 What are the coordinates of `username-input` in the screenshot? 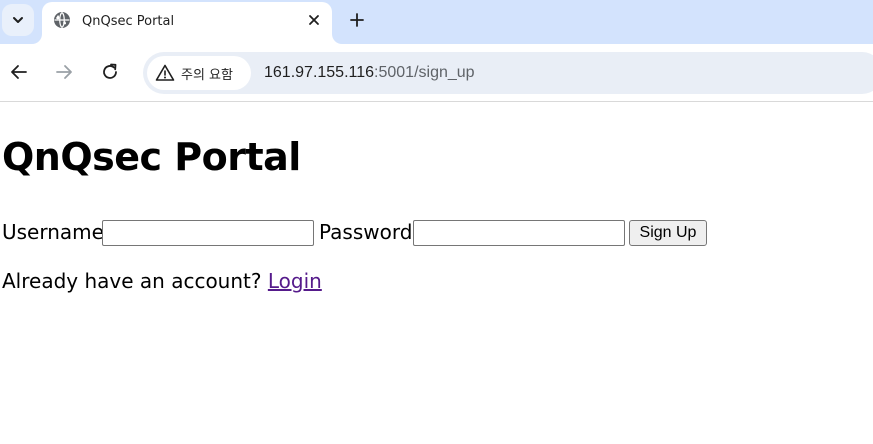 It's located at (208, 233).